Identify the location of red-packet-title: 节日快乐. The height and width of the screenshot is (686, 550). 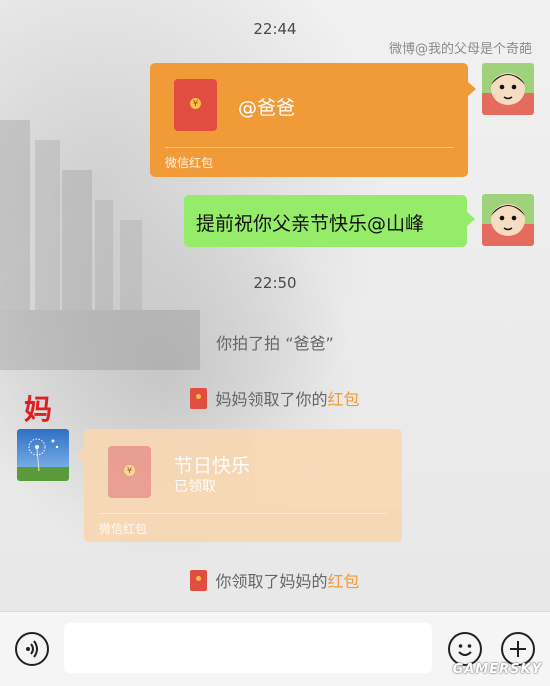
(212, 466).